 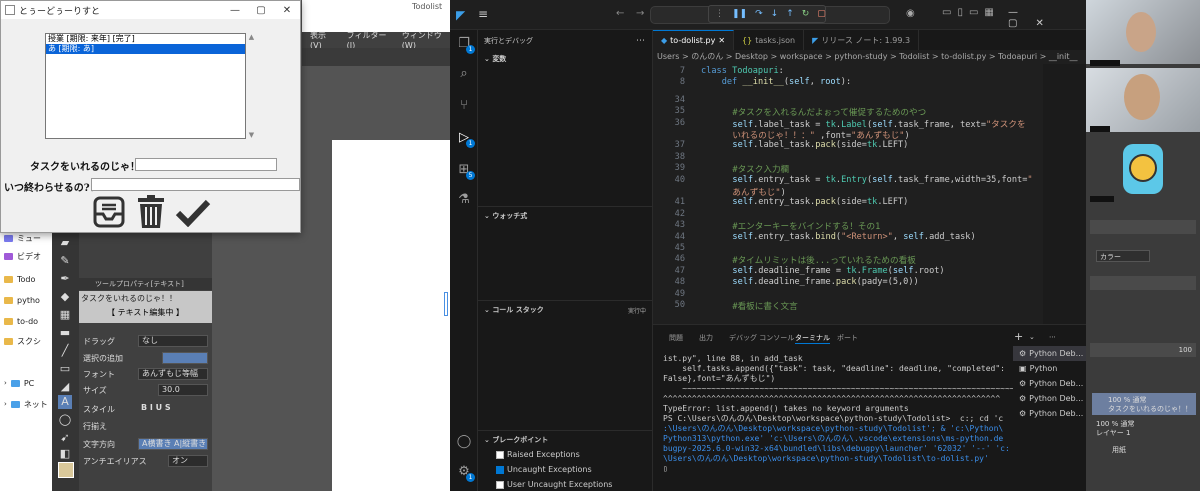 I want to click on menu-filter: フィルター(I), so click(x=368, y=40).